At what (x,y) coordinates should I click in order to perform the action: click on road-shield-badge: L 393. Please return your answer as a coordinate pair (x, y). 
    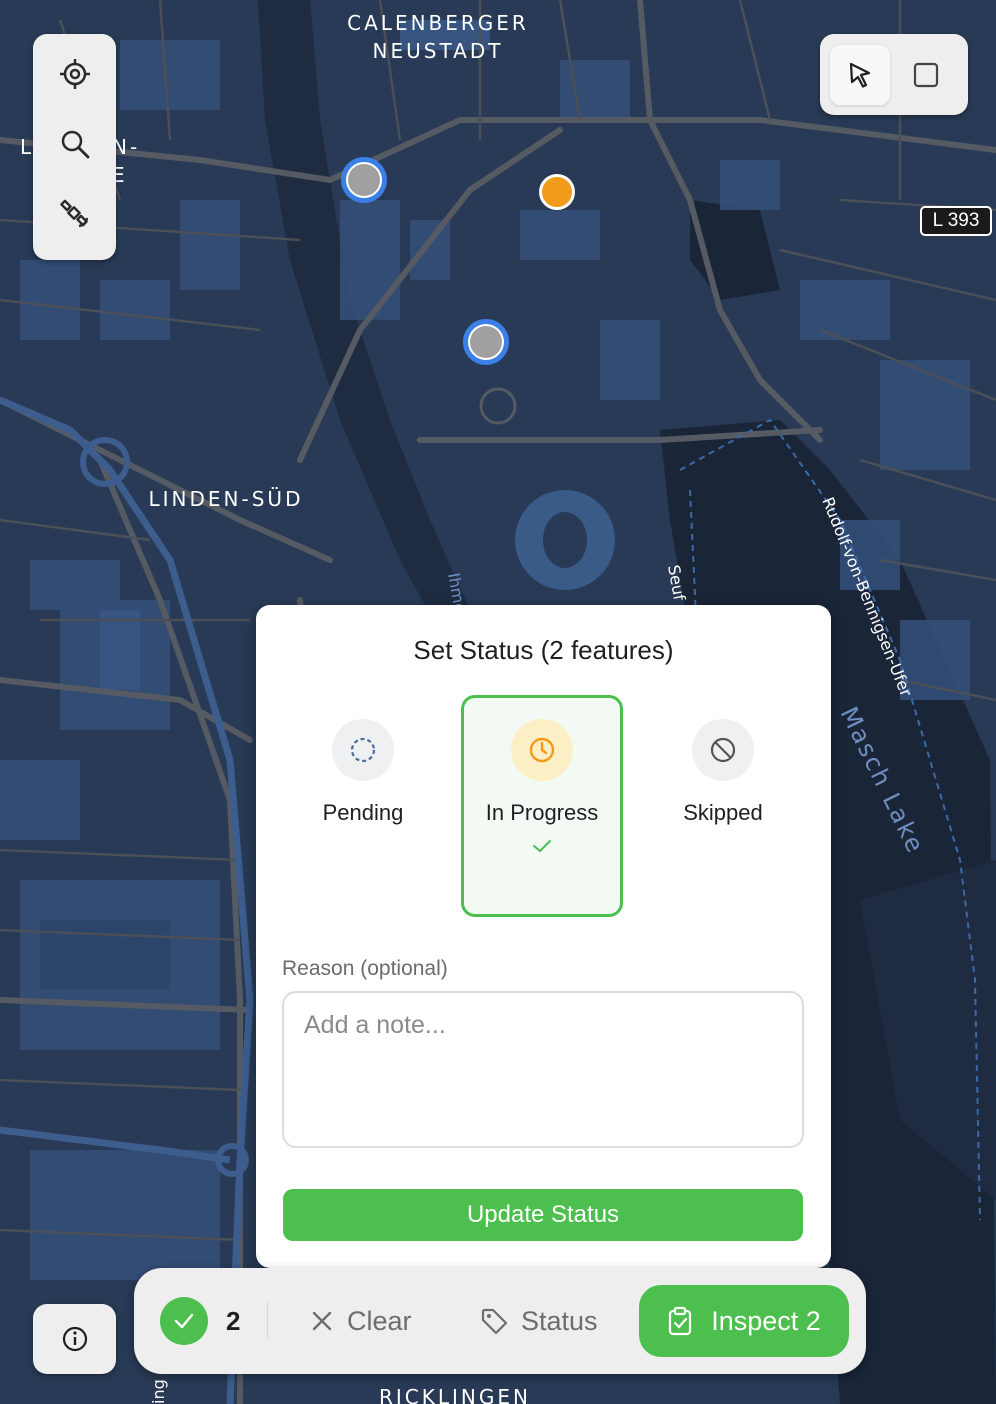
    Looking at the image, I should click on (956, 221).